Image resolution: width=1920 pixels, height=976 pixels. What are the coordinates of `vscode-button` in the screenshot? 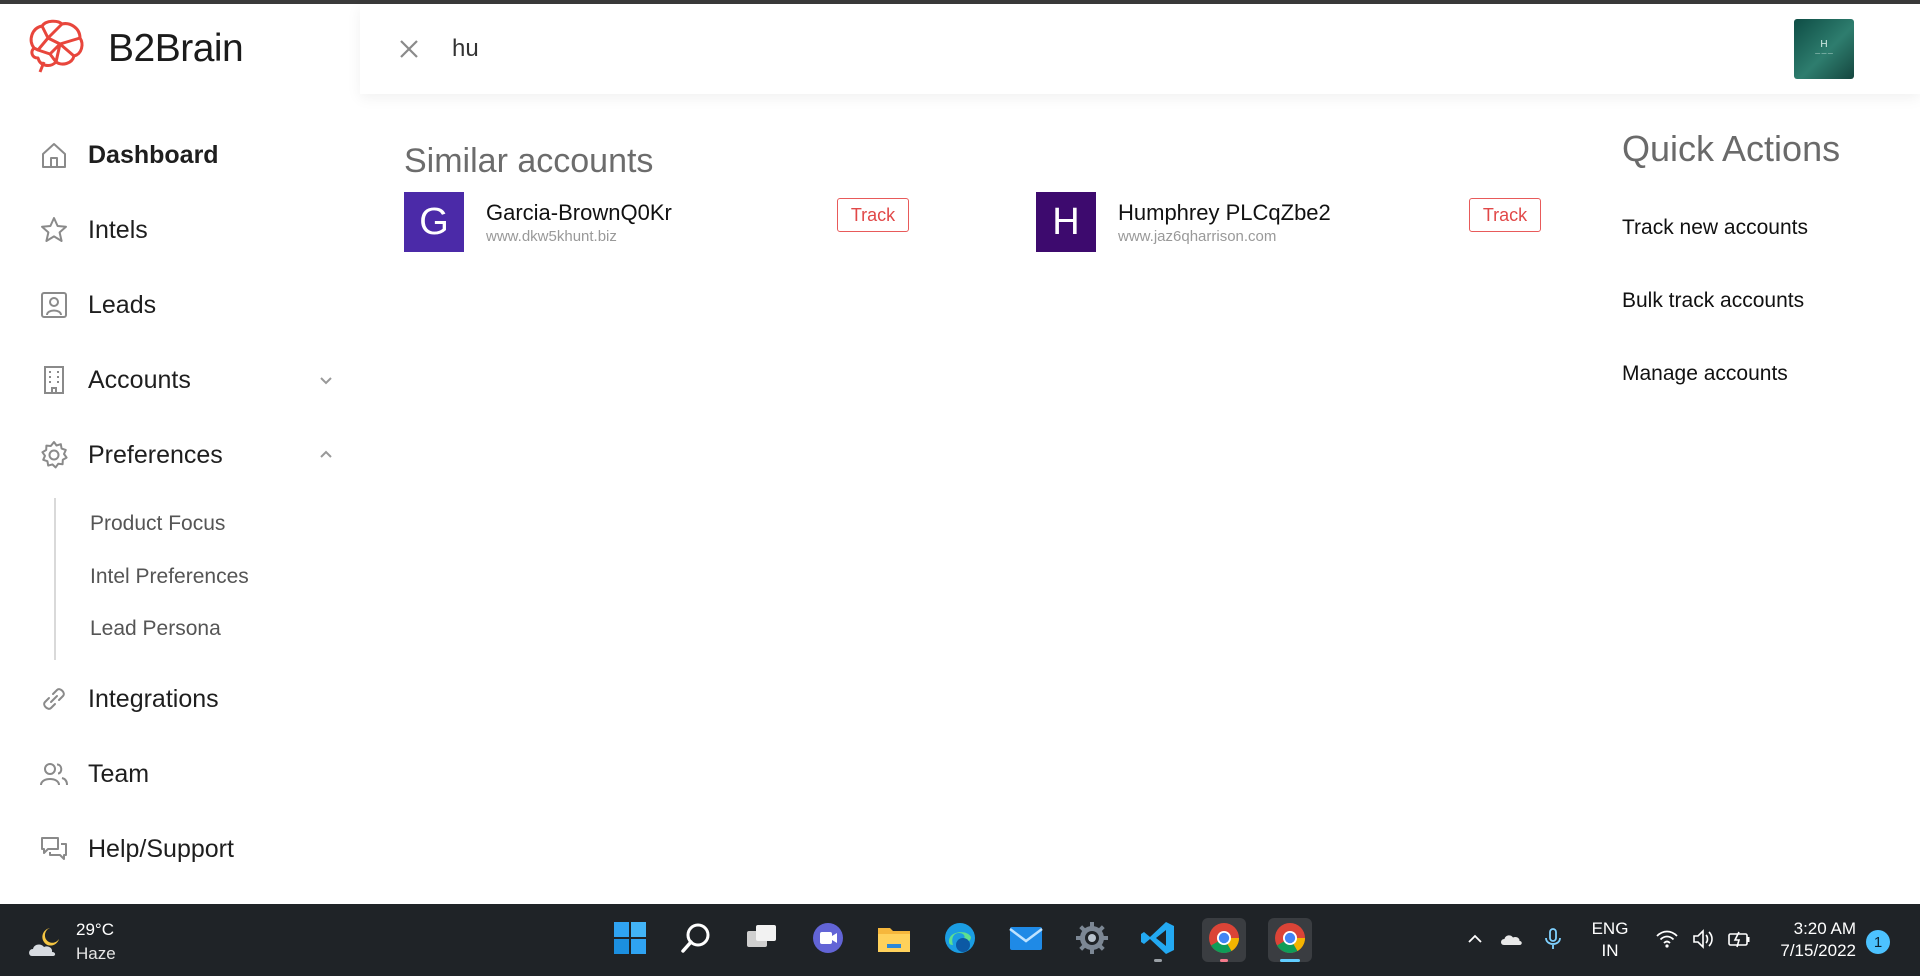 It's located at (1158, 940).